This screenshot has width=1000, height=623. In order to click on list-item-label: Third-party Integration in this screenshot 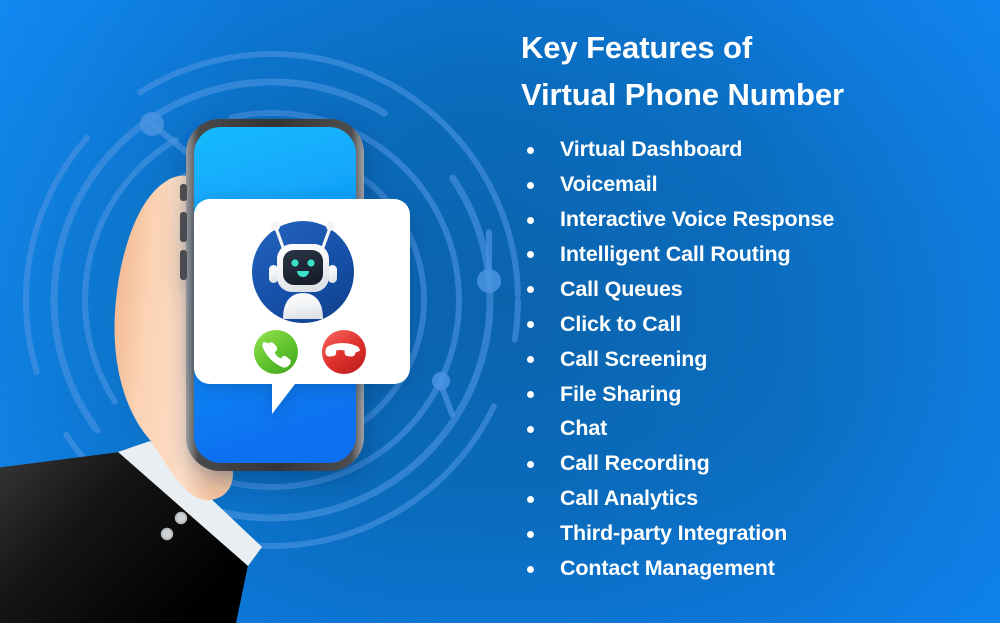, I will do `click(674, 533)`.